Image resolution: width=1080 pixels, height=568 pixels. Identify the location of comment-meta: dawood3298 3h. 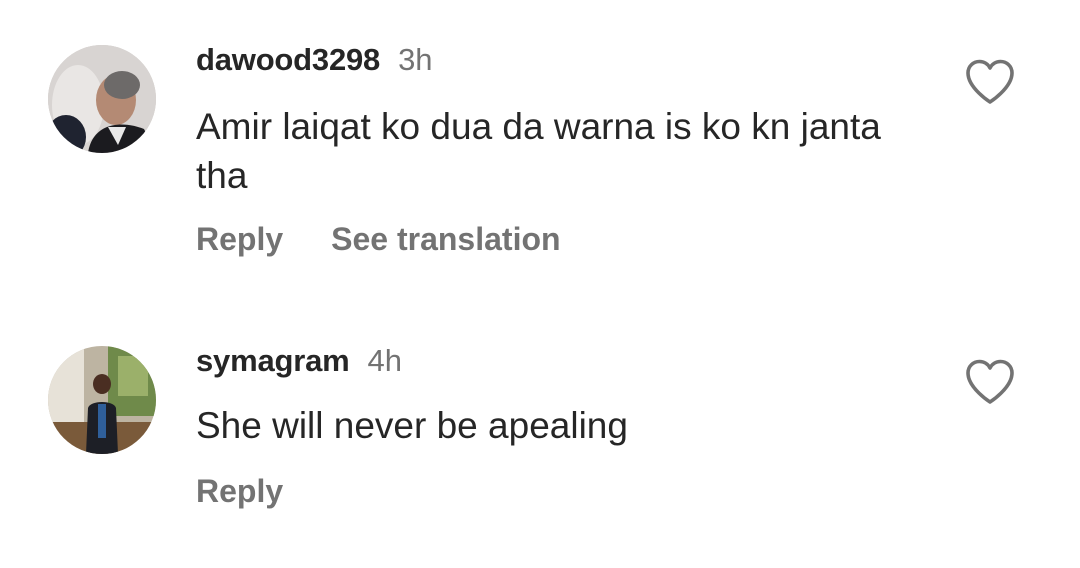
(314, 63).